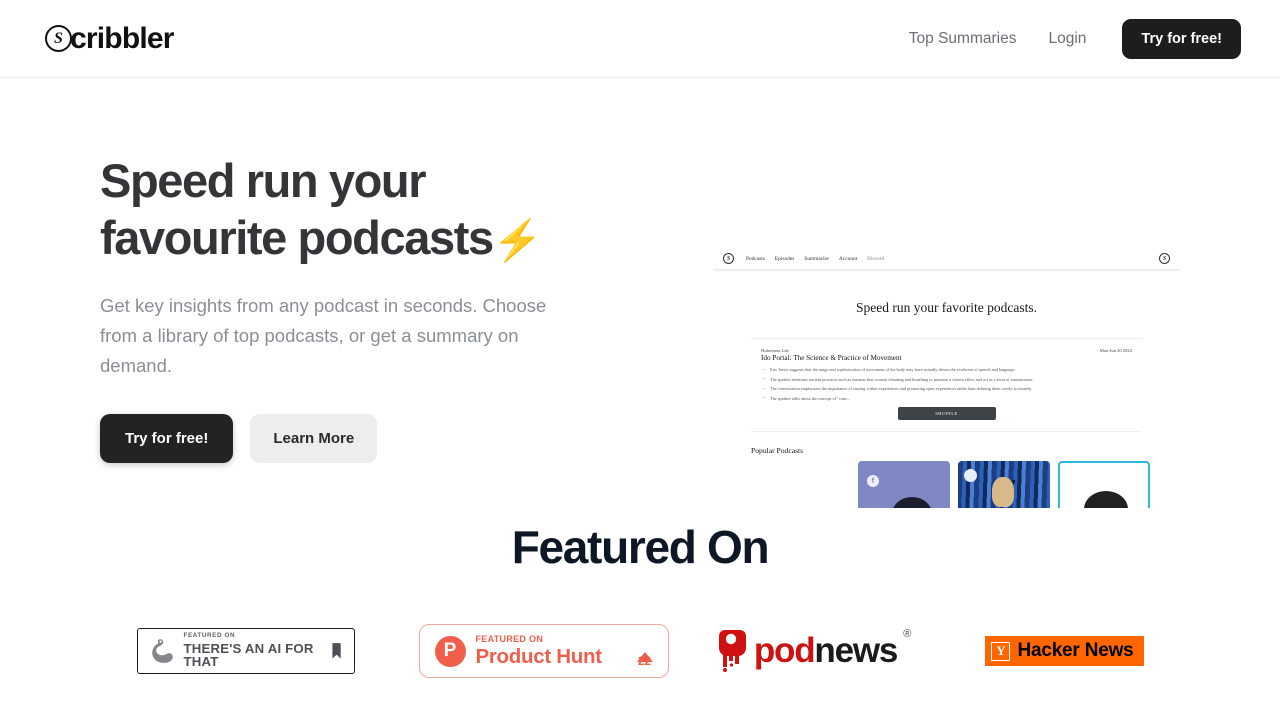 Image resolution: width=1280 pixels, height=720 pixels. What do you see at coordinates (755, 259) in the screenshot?
I see `mockup-nav-podcasts: Podcasts` at bounding box center [755, 259].